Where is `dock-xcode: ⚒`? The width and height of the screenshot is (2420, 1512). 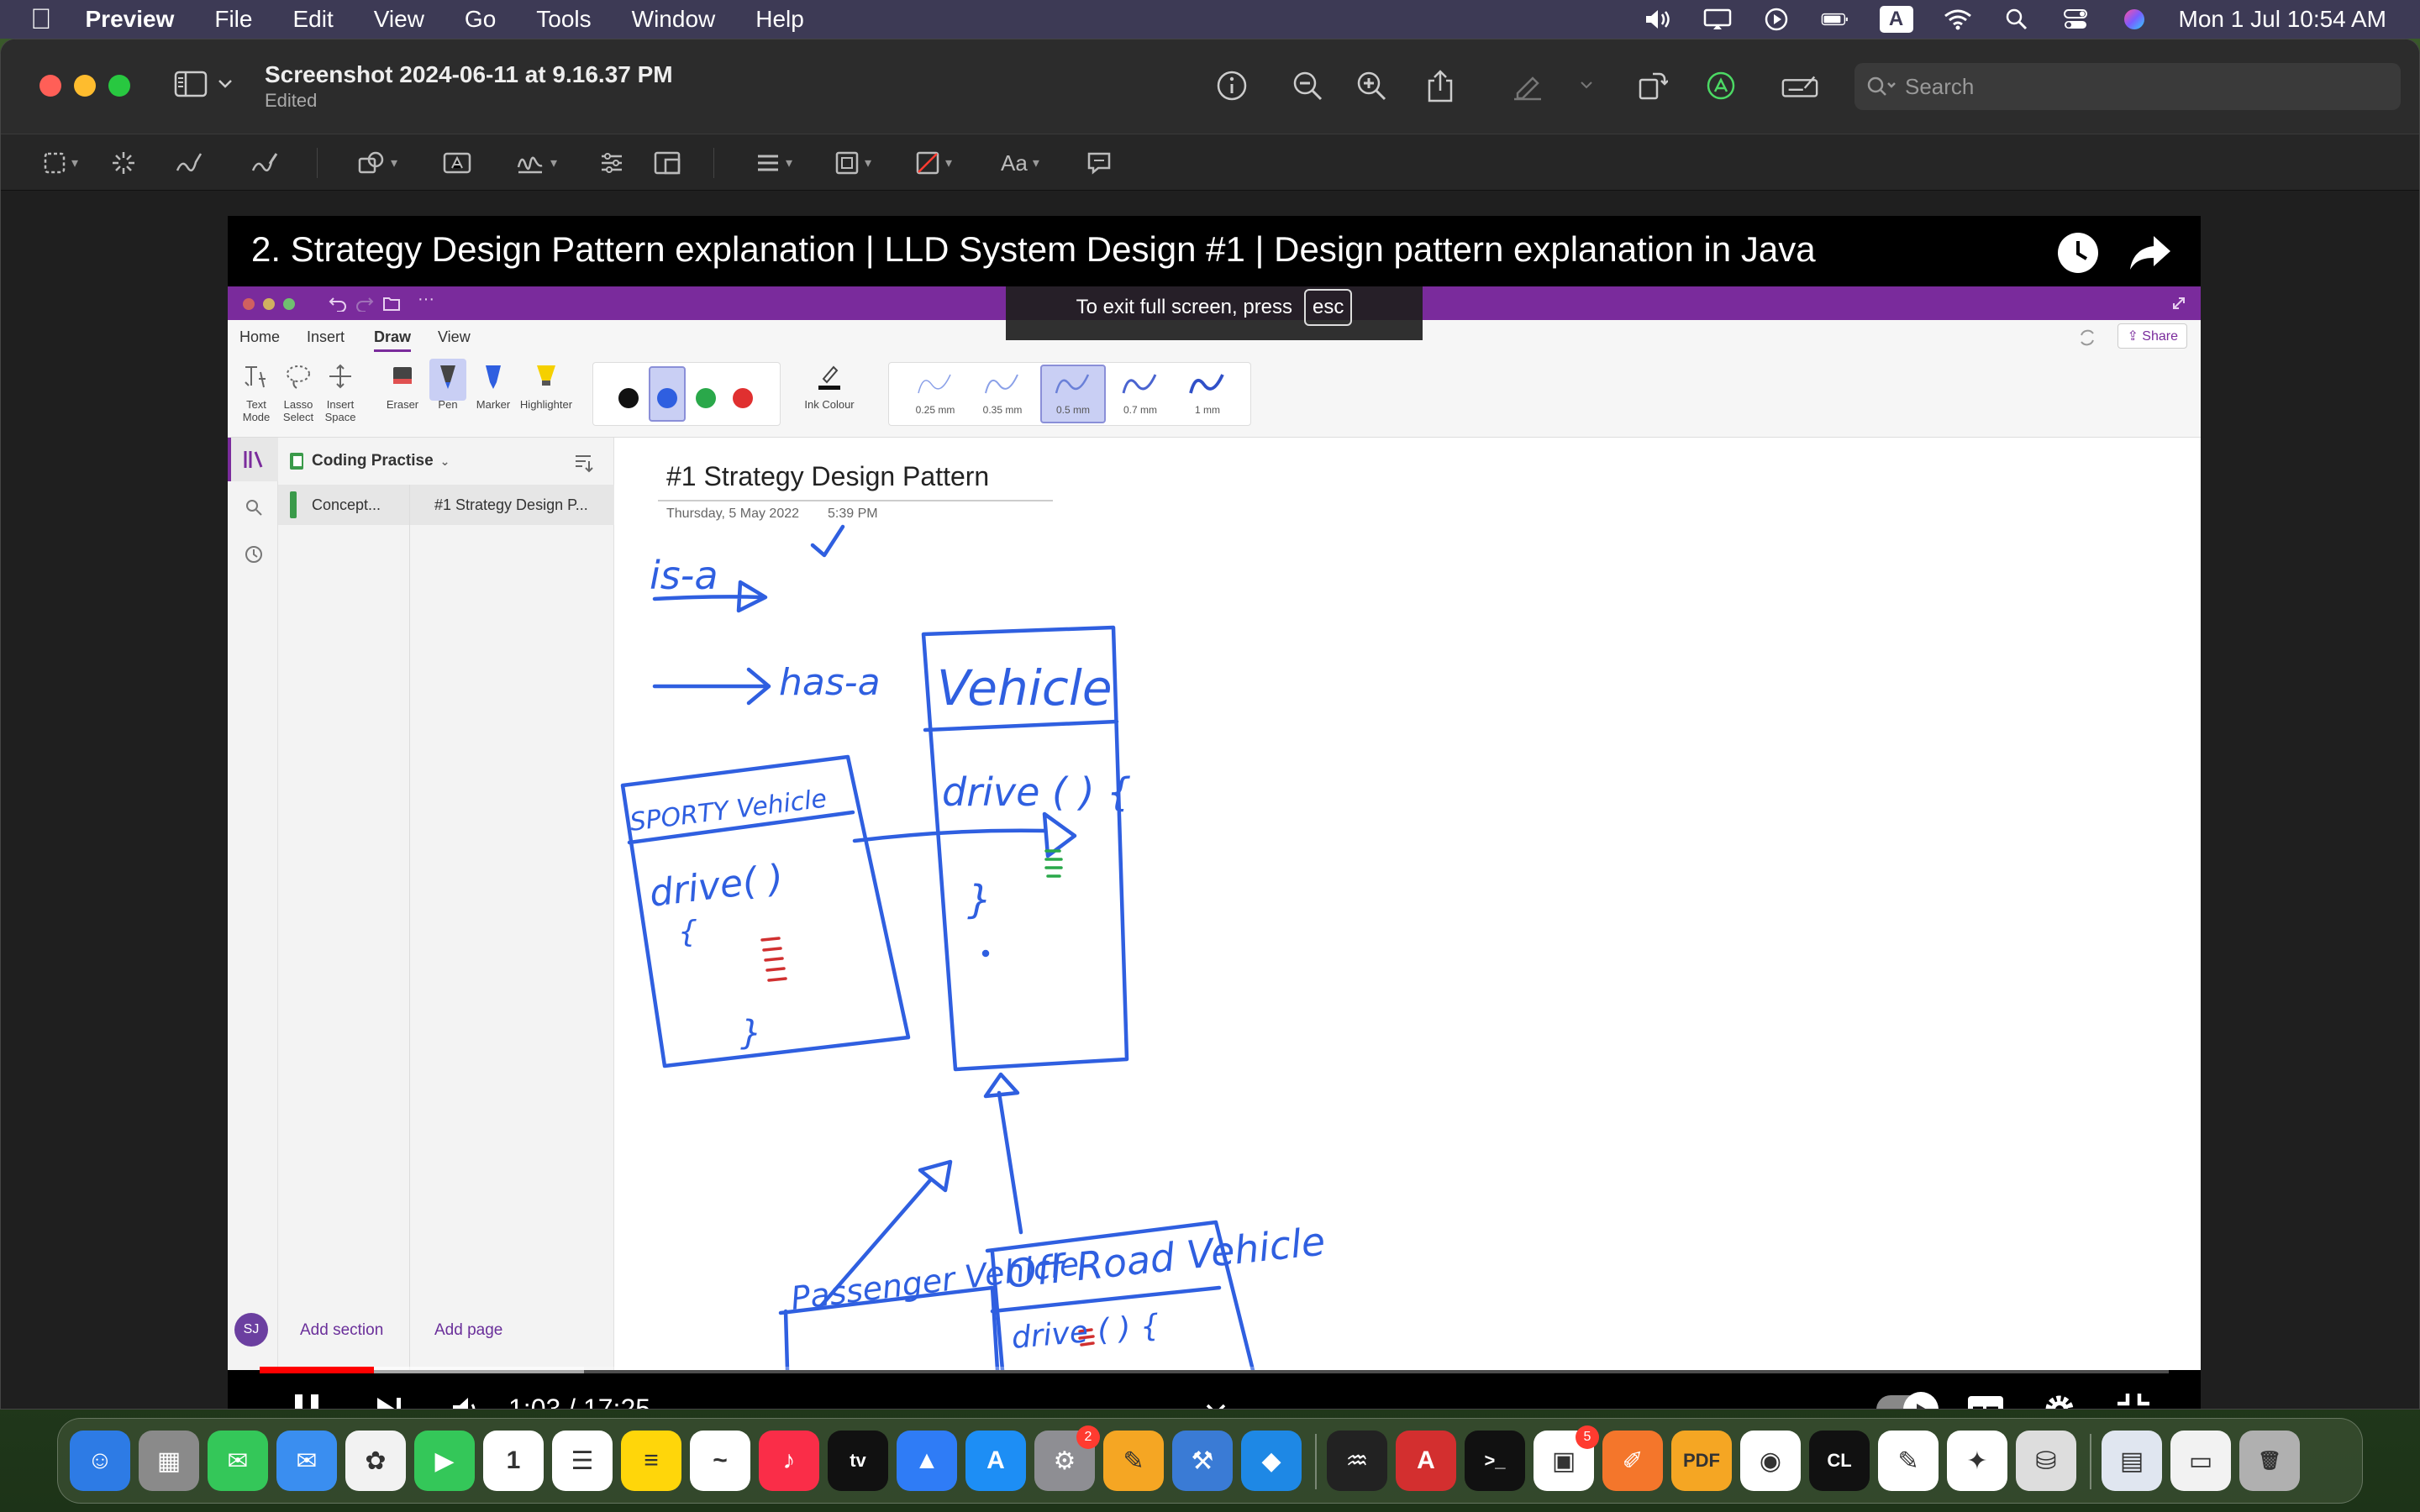 dock-xcode: ⚒ is located at coordinates (1202, 1461).